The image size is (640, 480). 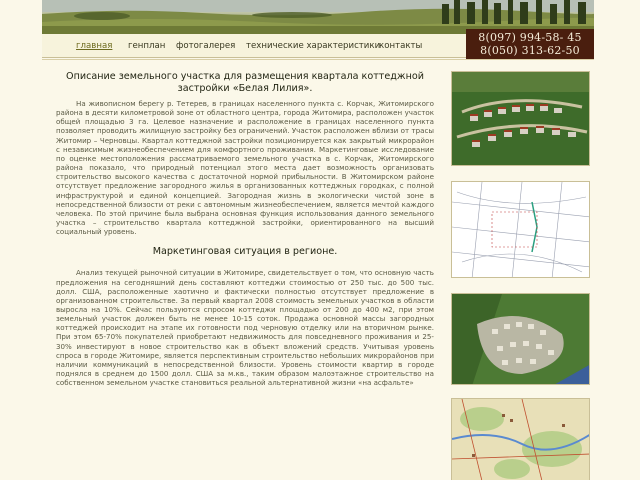 I want to click on nav-link-tech-specs: технические характеристики, so click(x=313, y=46).